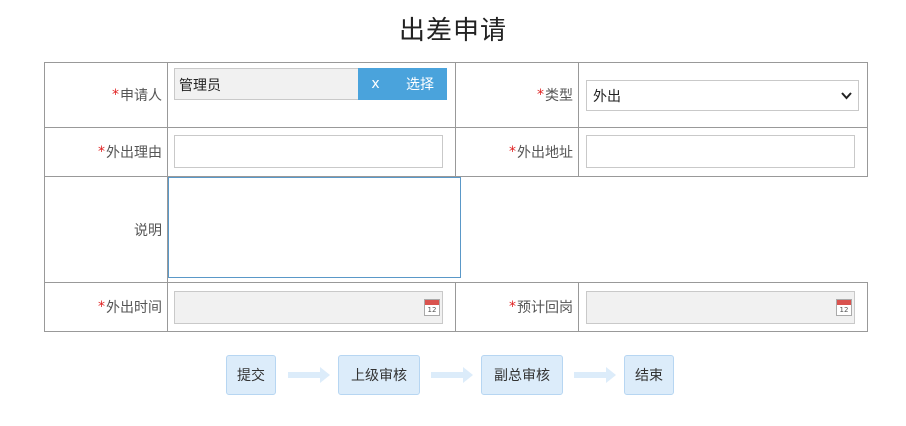 This screenshot has width=906, height=426. Describe the element at coordinates (314, 227) in the screenshot. I see `description-textarea` at that location.